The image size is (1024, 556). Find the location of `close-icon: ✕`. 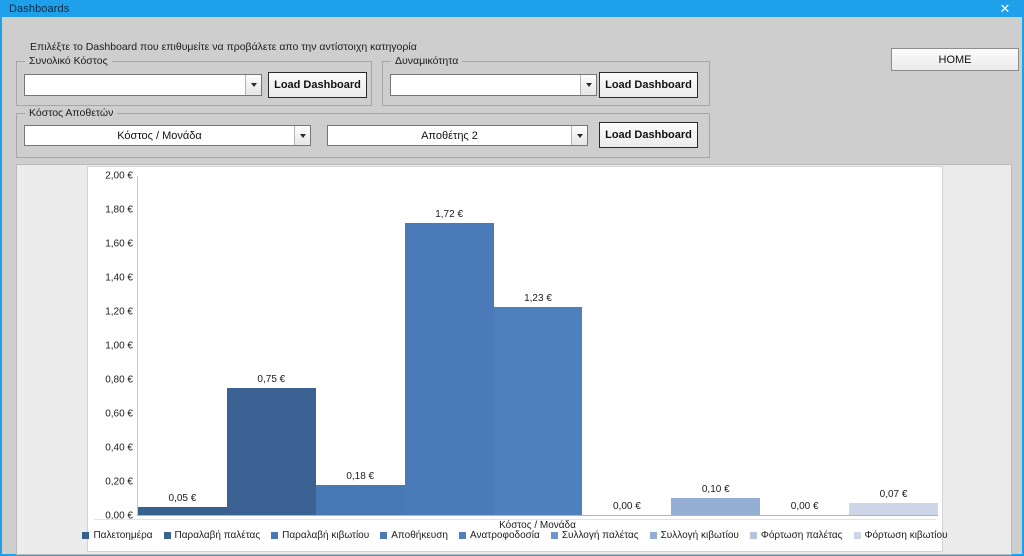

close-icon: ✕ is located at coordinates (1005, 8).